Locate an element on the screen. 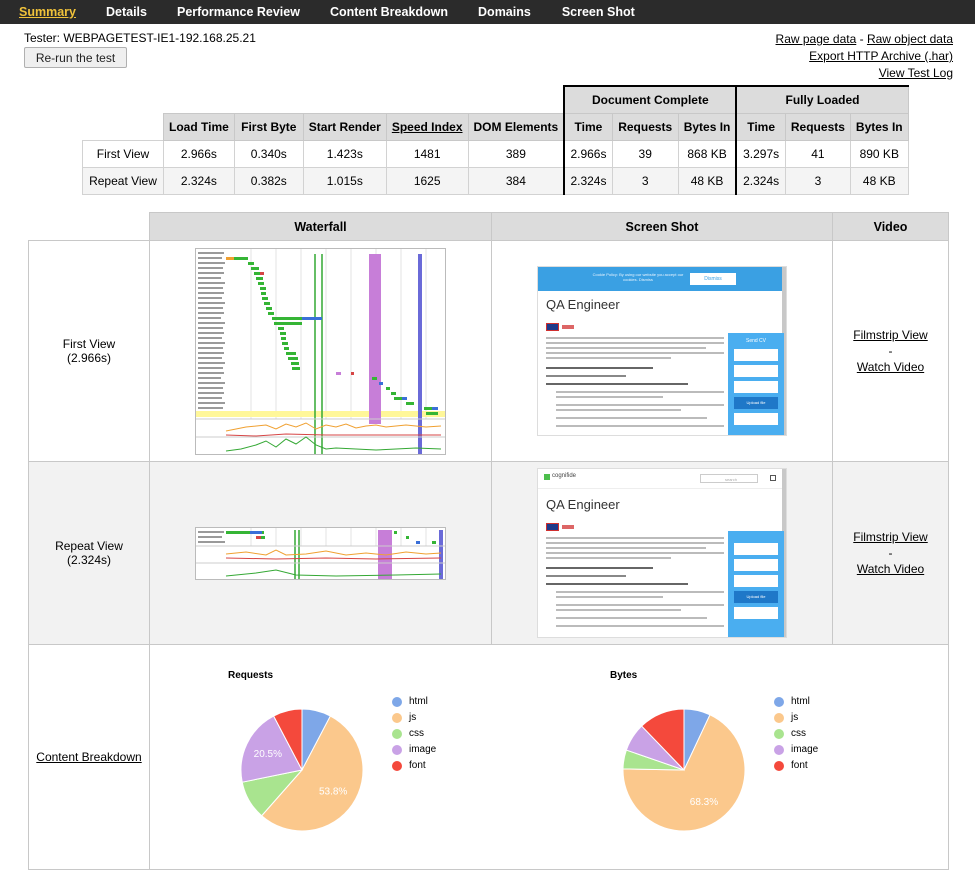 This screenshot has height=874, width=975. first-view-watch-video-link: Watch Video is located at coordinates (890, 367).